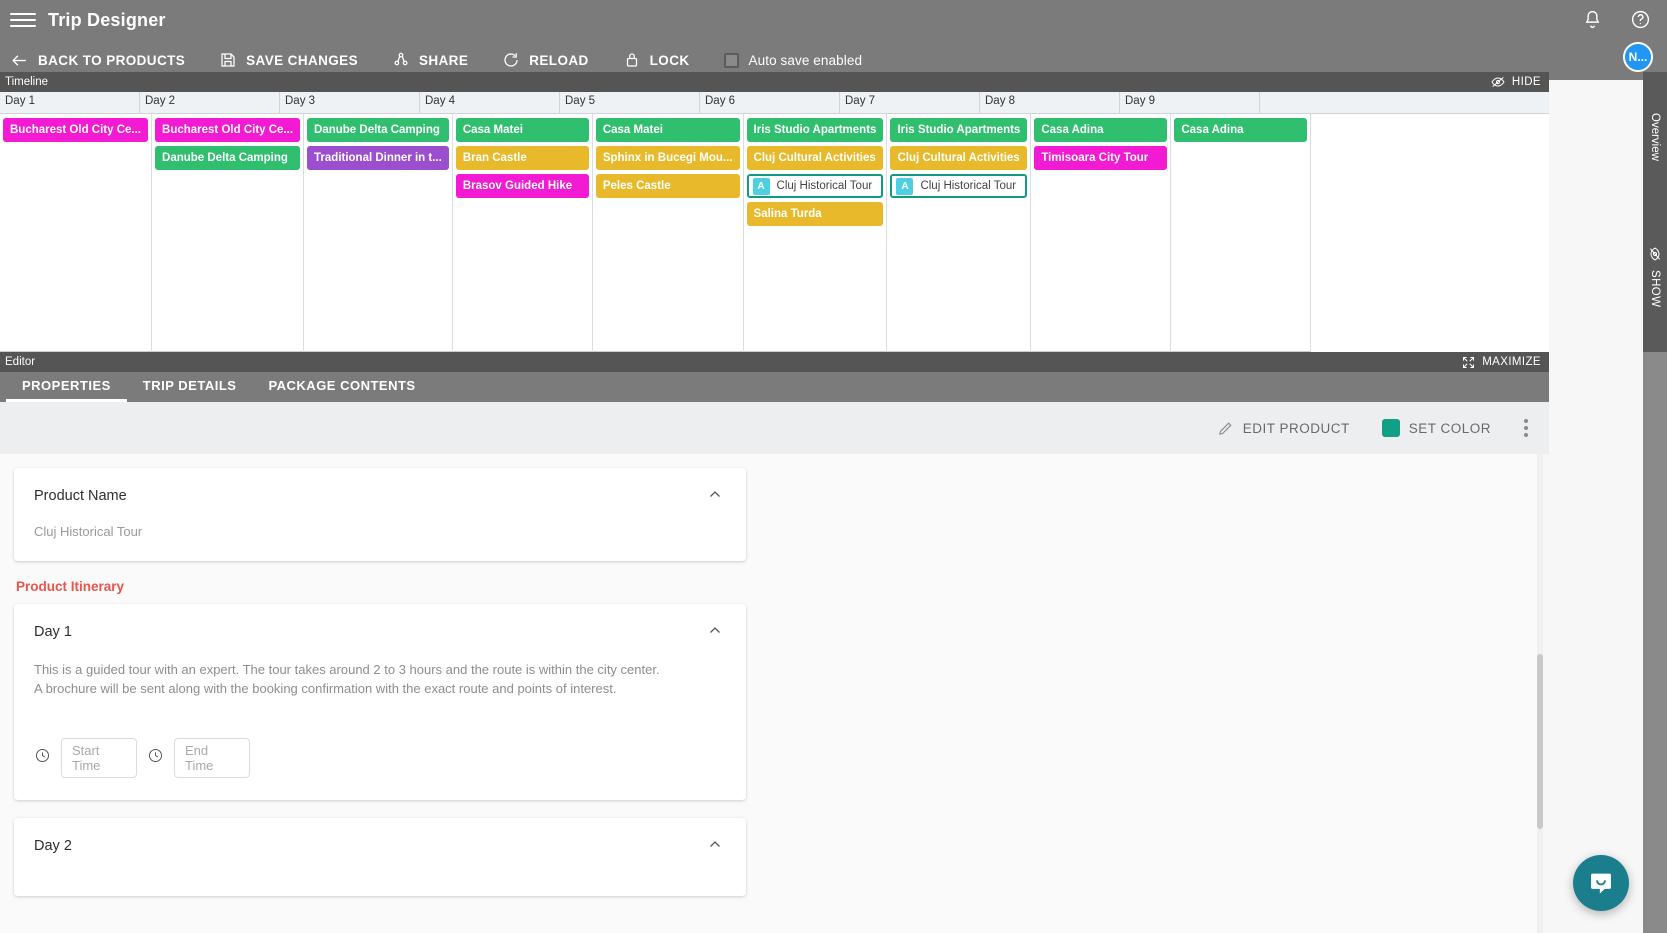  Describe the element at coordinates (824, 186) in the screenshot. I see `timeline-event-label: Cluj Historical Tour` at that location.